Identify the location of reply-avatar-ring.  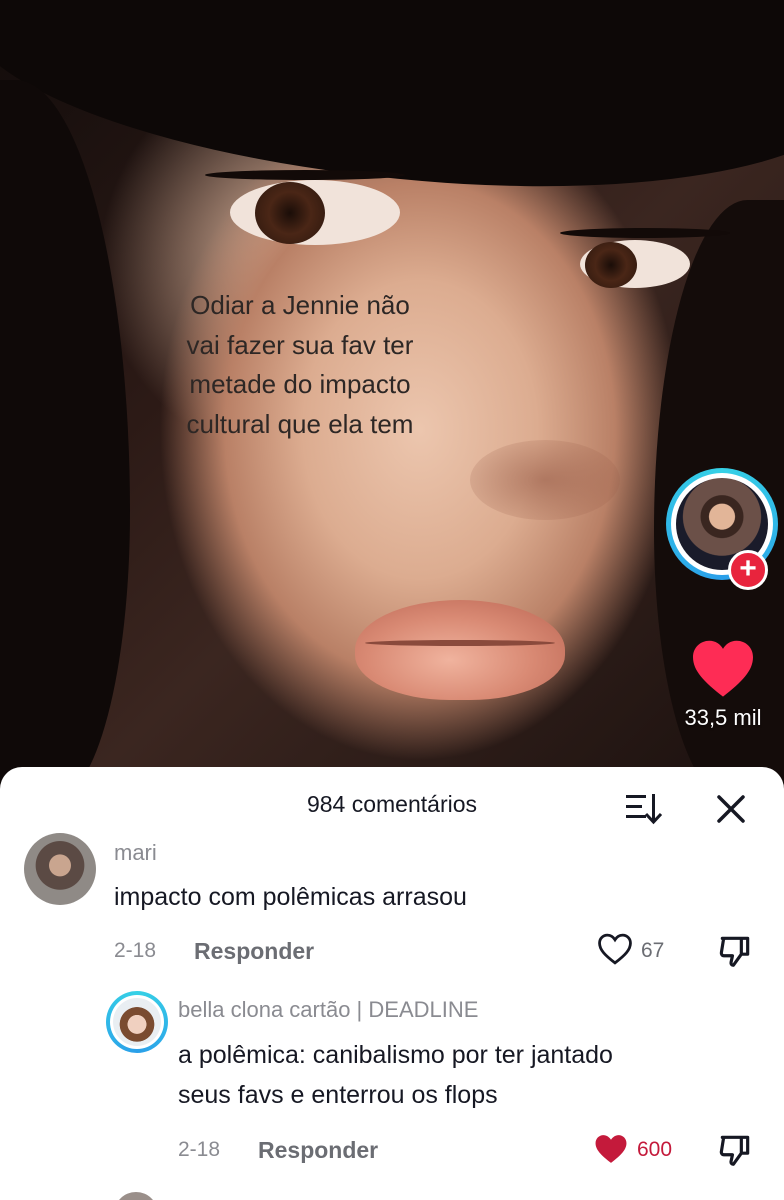
(137, 1022).